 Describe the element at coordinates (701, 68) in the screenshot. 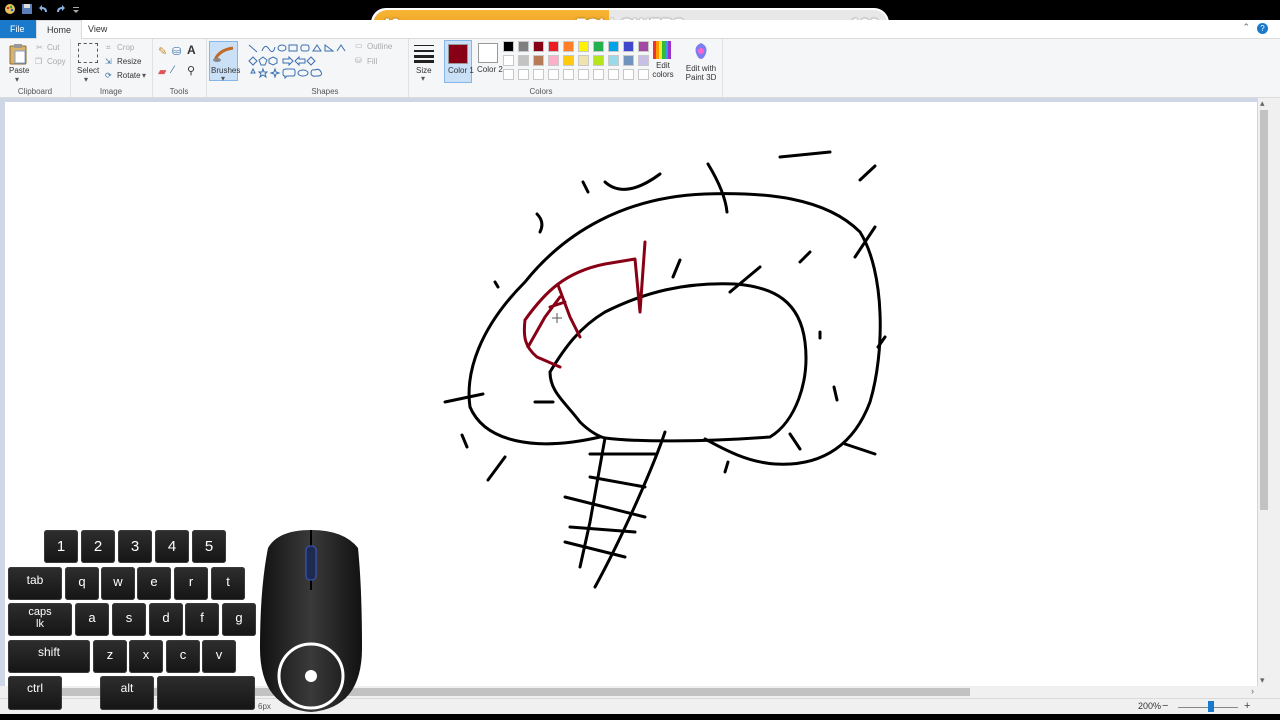

I see `paint3d-group: Edit with Paint 3D` at that location.